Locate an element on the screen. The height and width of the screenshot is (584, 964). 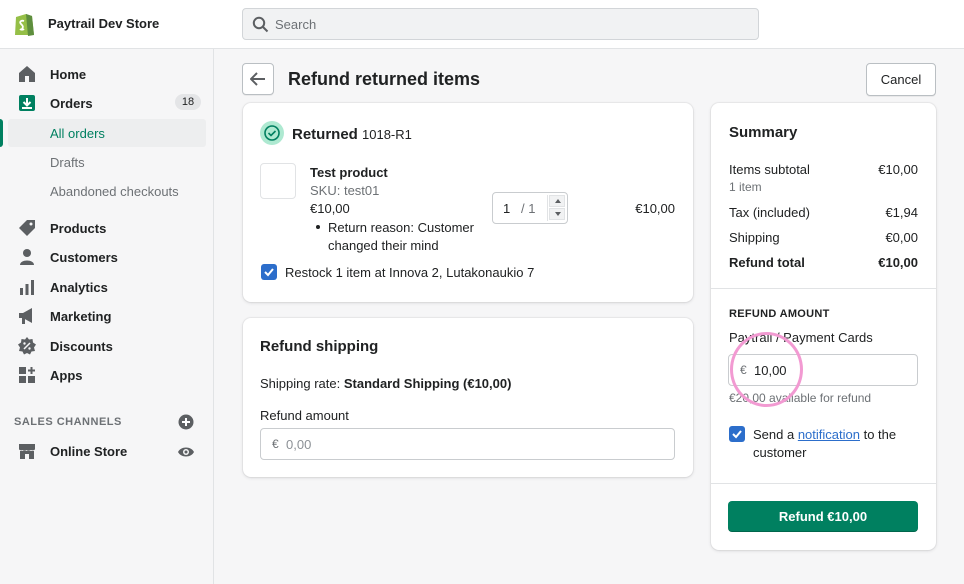
refund-amount-label: Refund amount is located at coordinates (304, 415).